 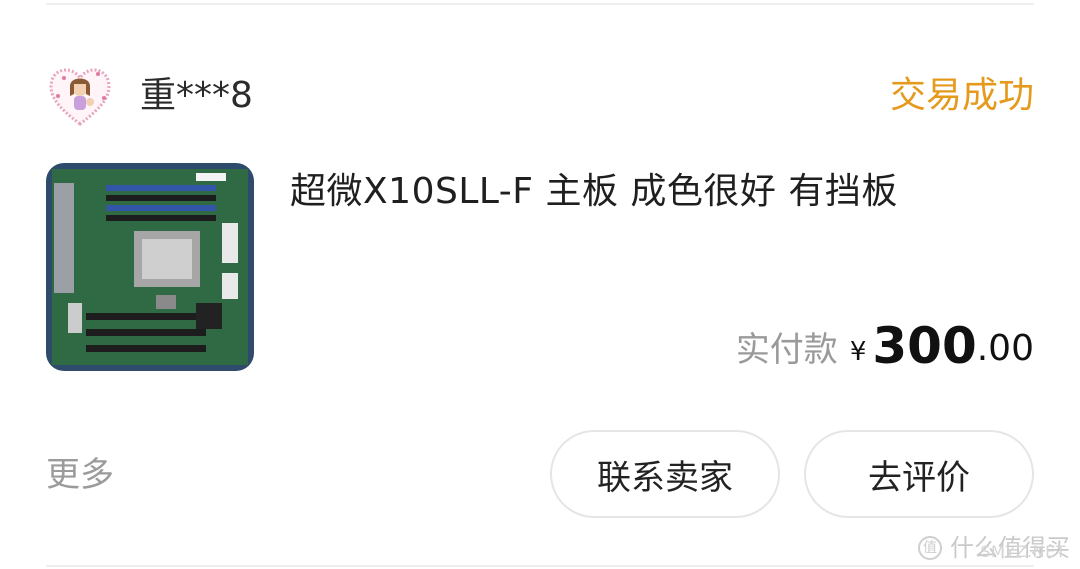 I want to click on currency-symbol: ¥, so click(x=858, y=352).